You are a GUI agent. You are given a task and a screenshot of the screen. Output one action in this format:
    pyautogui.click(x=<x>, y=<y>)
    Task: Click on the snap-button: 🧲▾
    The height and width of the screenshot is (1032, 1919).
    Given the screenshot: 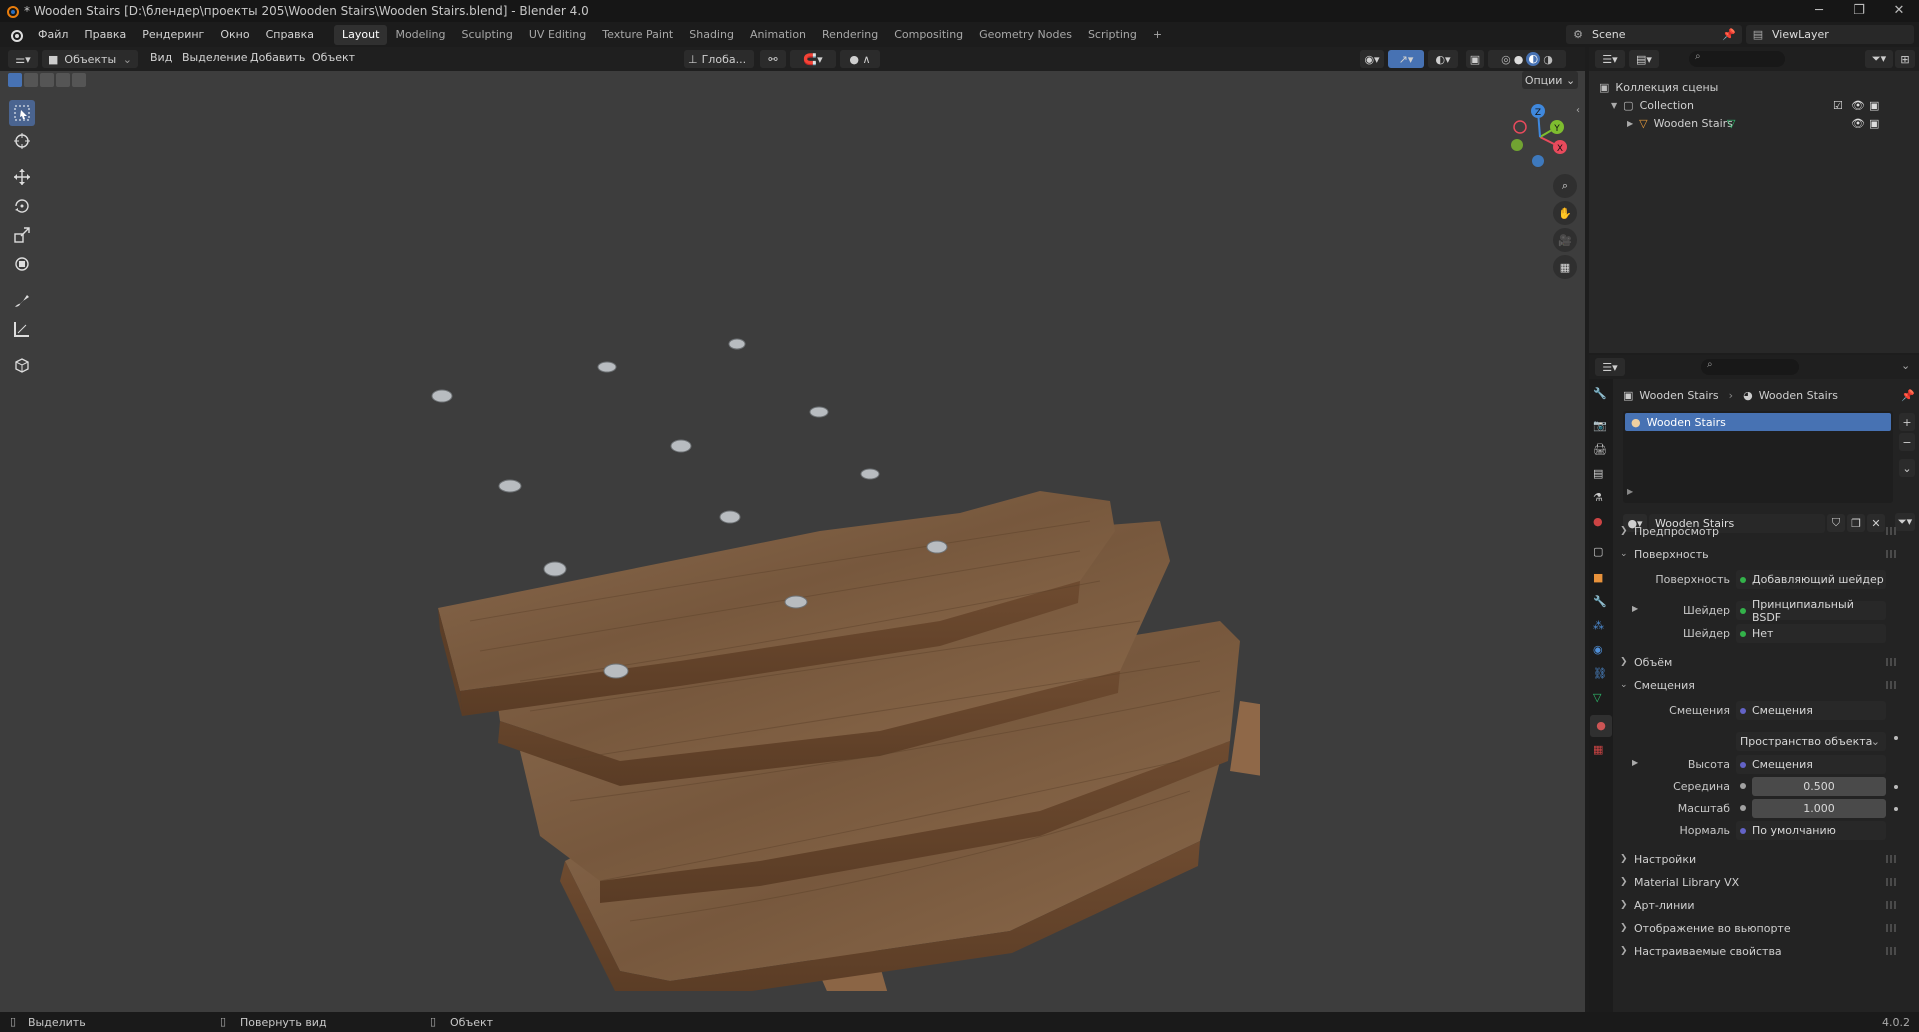 What is the action you would take?
    pyautogui.click(x=813, y=59)
    